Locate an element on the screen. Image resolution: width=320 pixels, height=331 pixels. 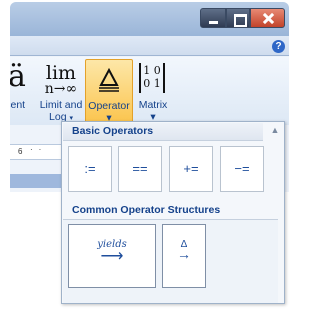
operator-label: Operator is located at coordinates (109, 106).